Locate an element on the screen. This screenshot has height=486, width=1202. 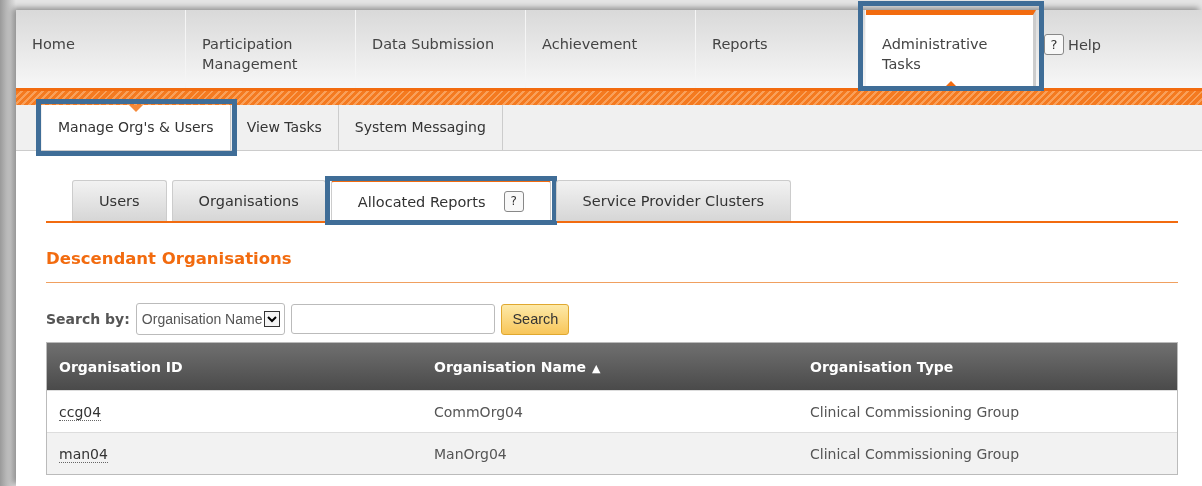
tab: Organisations is located at coordinates (248, 200).